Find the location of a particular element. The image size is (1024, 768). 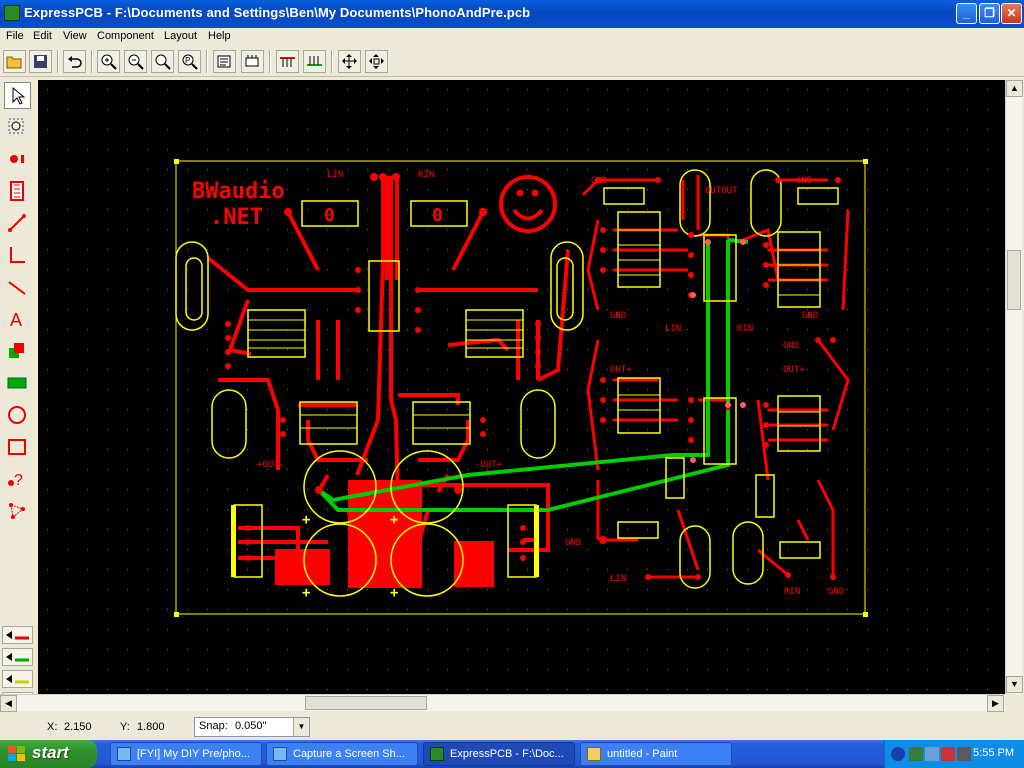

corner-trace-icon is located at coordinates (17, 255).